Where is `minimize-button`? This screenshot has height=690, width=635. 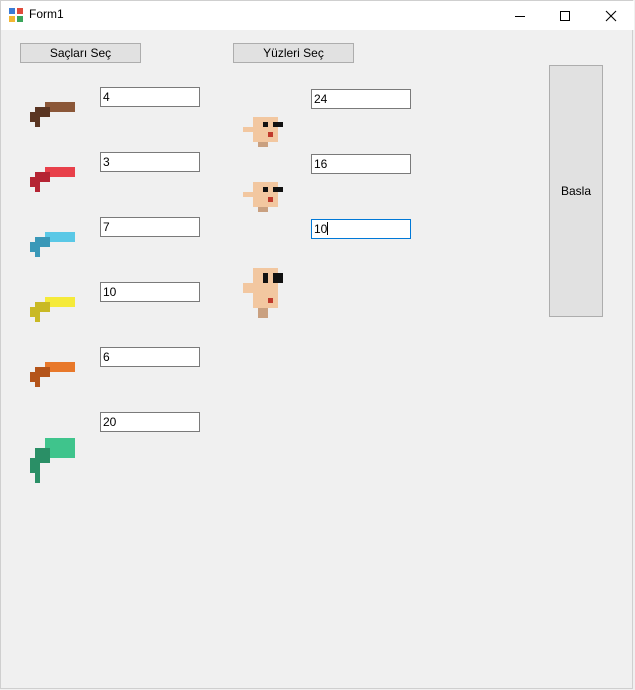
minimize-button is located at coordinates (519, 15).